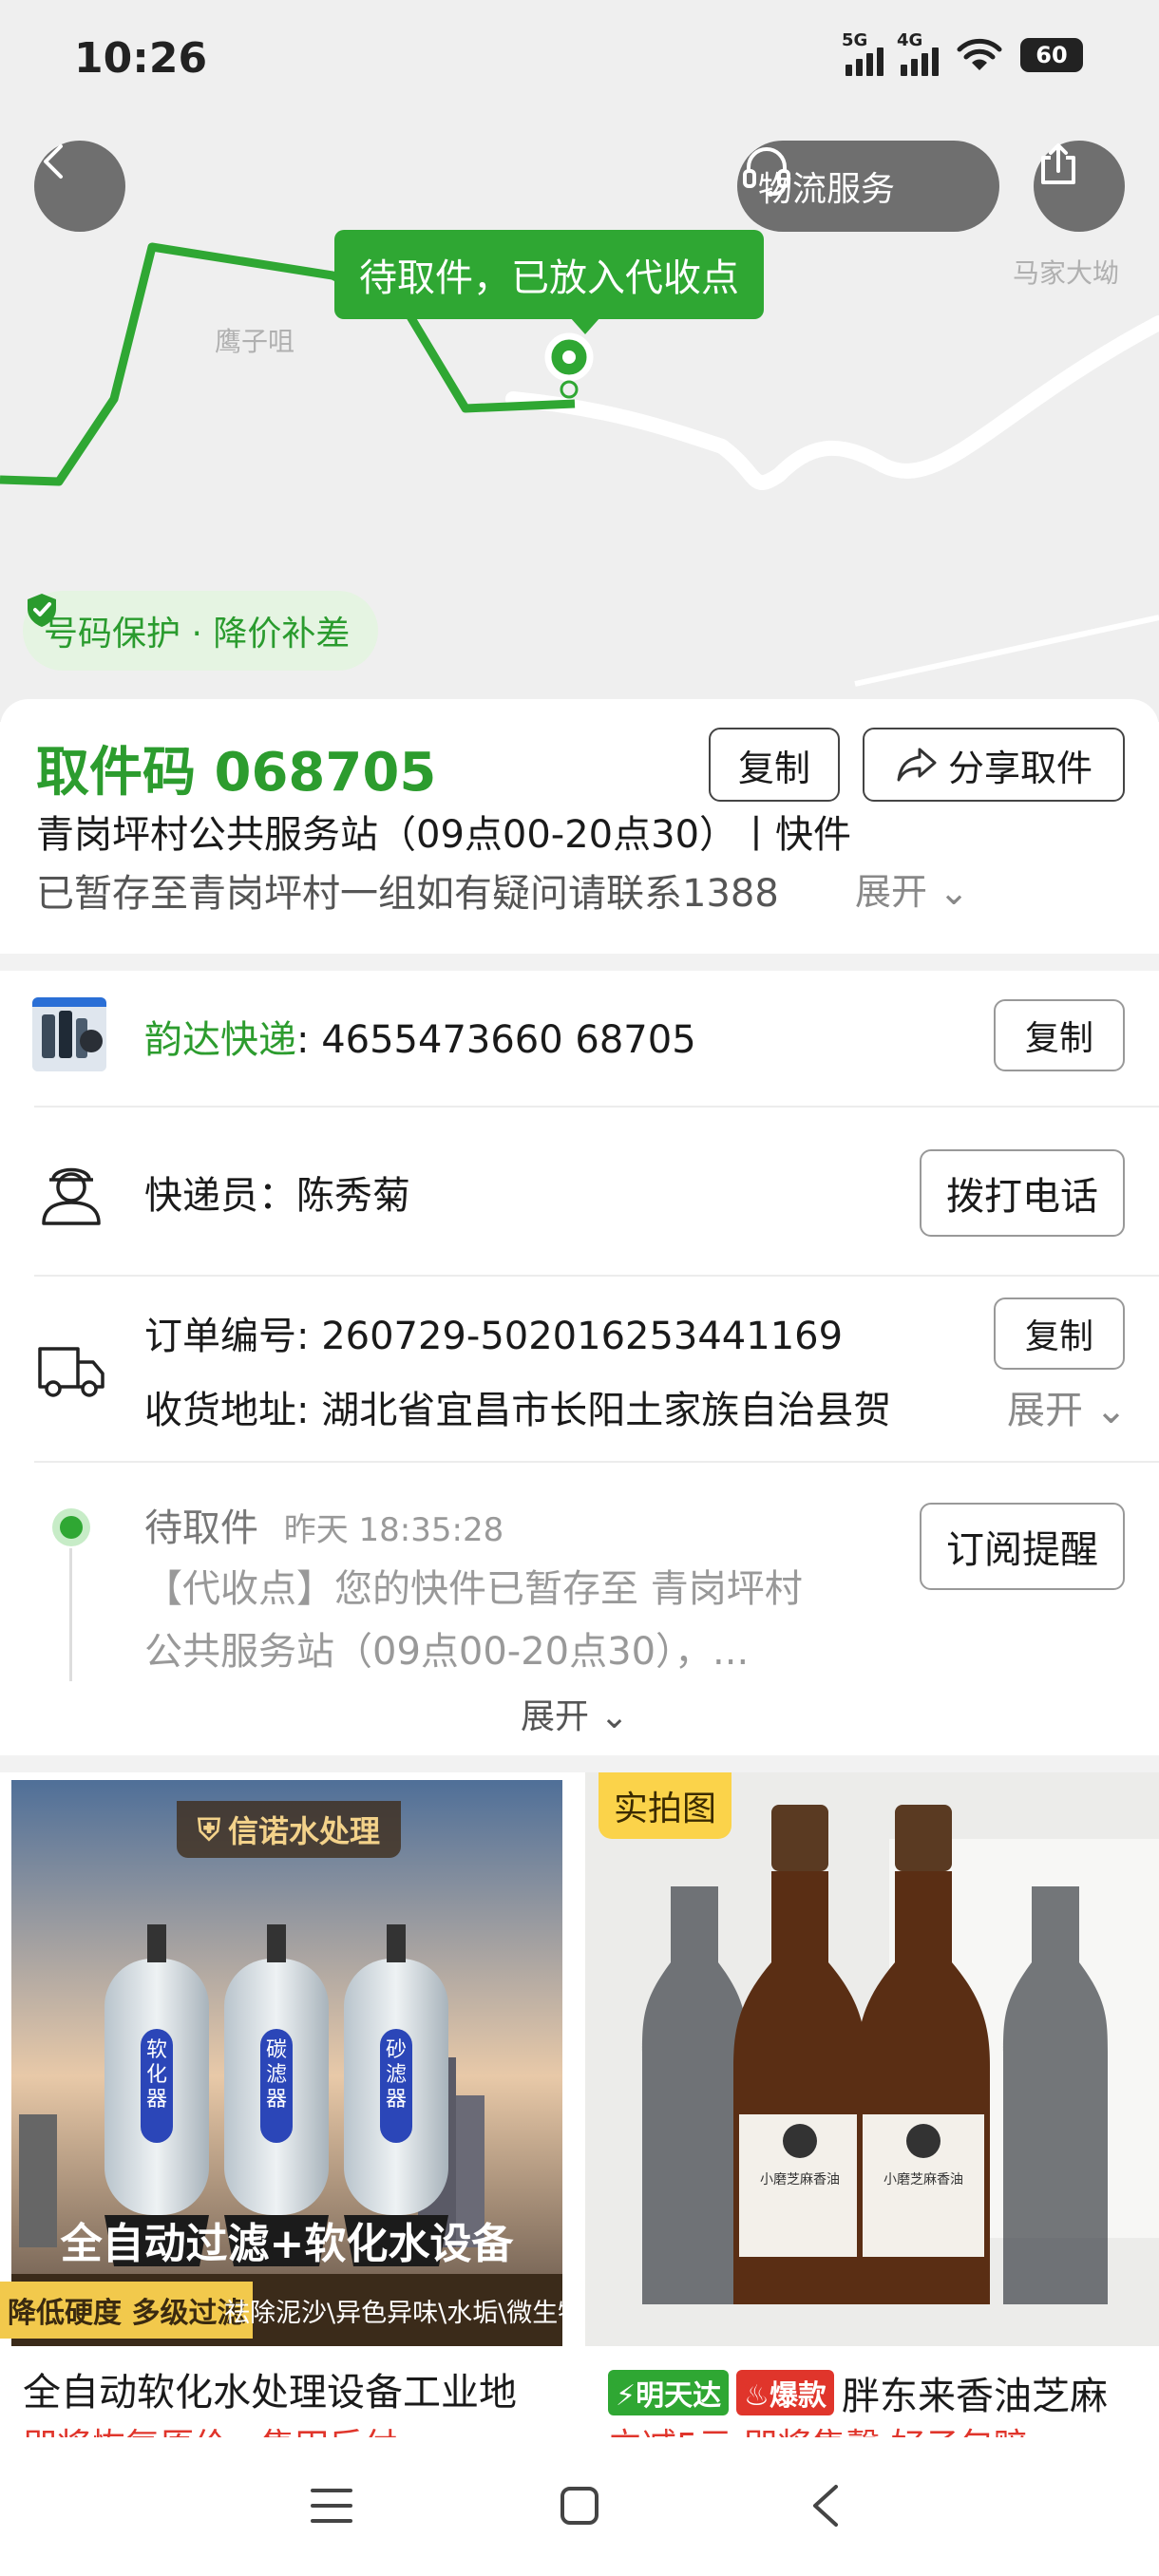 This screenshot has height=2576, width=1159. What do you see at coordinates (679, 2396) in the screenshot?
I see `next-day-badge-label: 明天达` at bounding box center [679, 2396].